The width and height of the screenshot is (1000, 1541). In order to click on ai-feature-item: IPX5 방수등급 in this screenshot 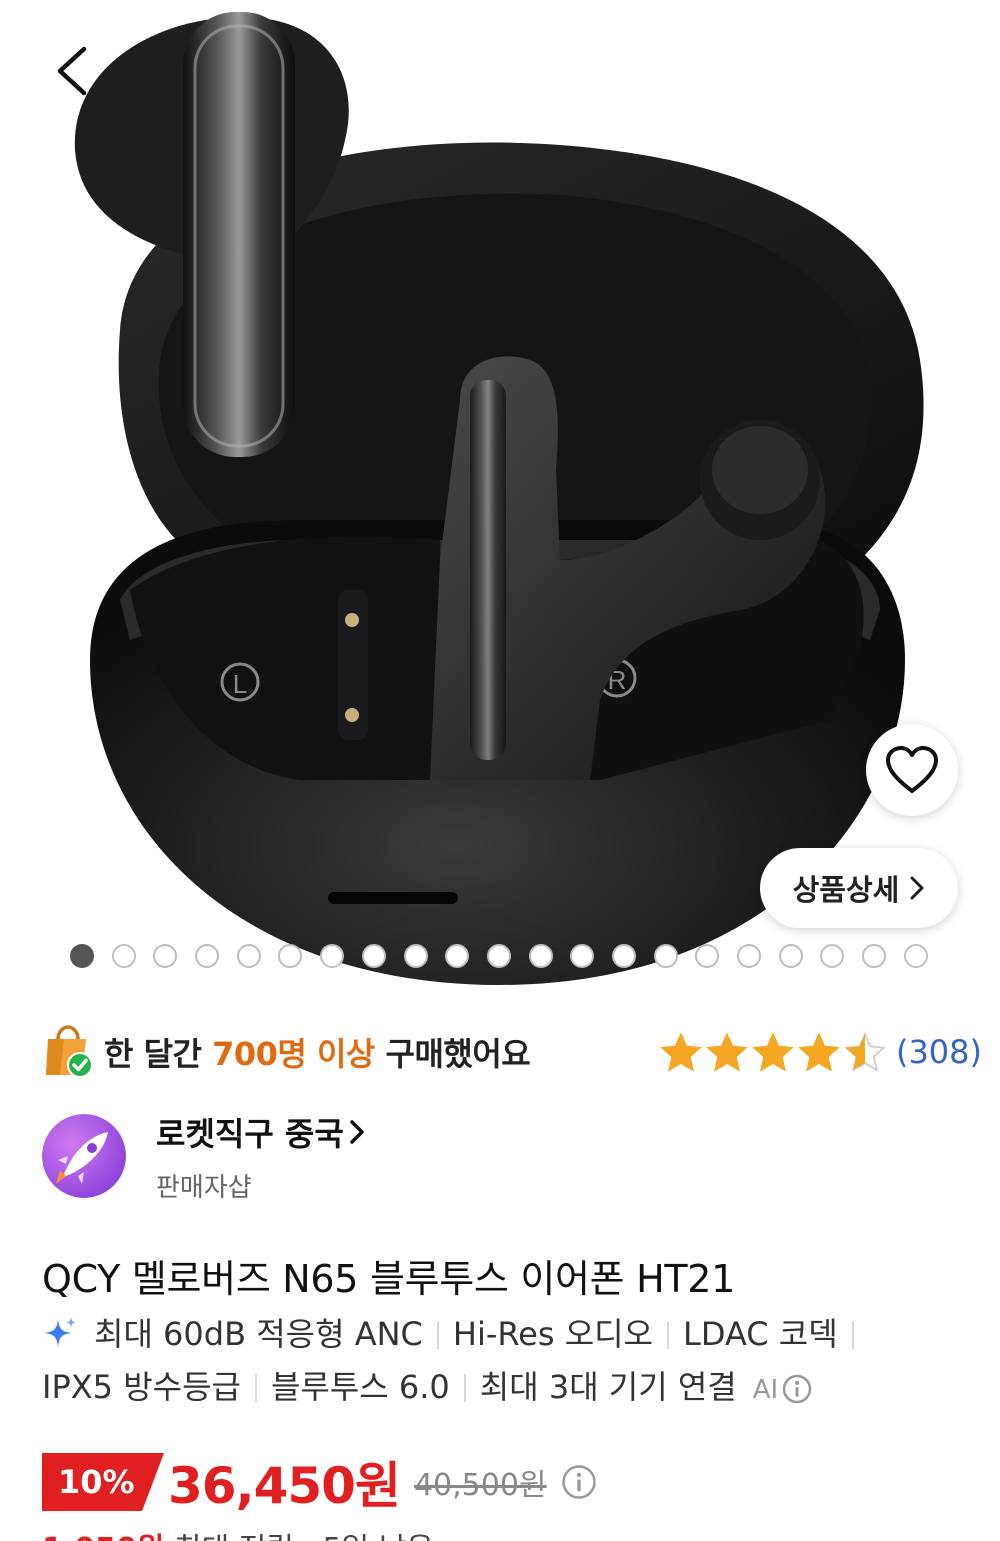, I will do `click(141, 1387)`.